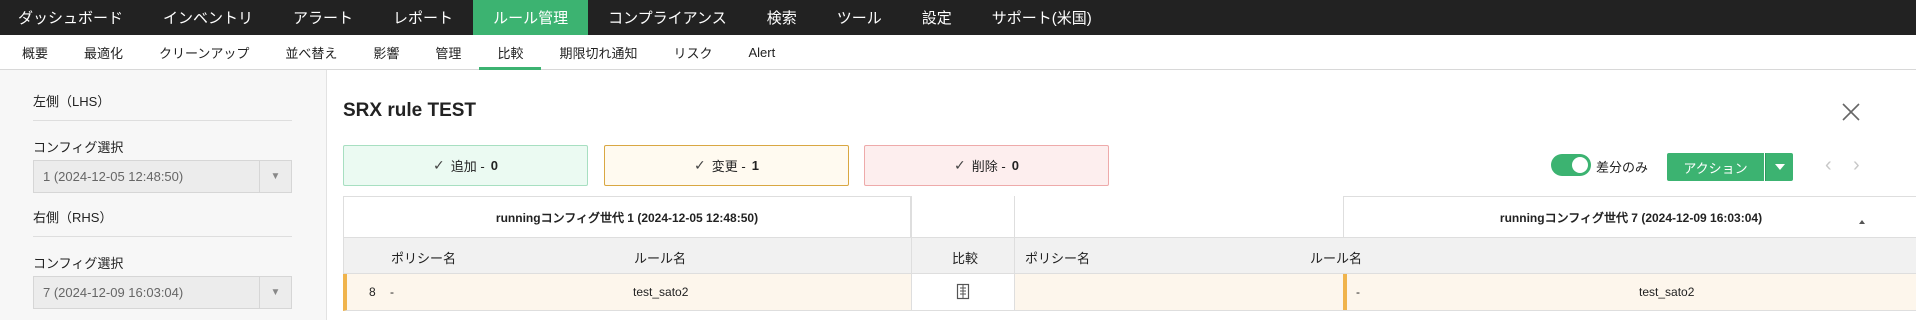 This screenshot has height=320, width=1916. What do you see at coordinates (1828, 165) in the screenshot?
I see `chevron-left-icon: ‹` at bounding box center [1828, 165].